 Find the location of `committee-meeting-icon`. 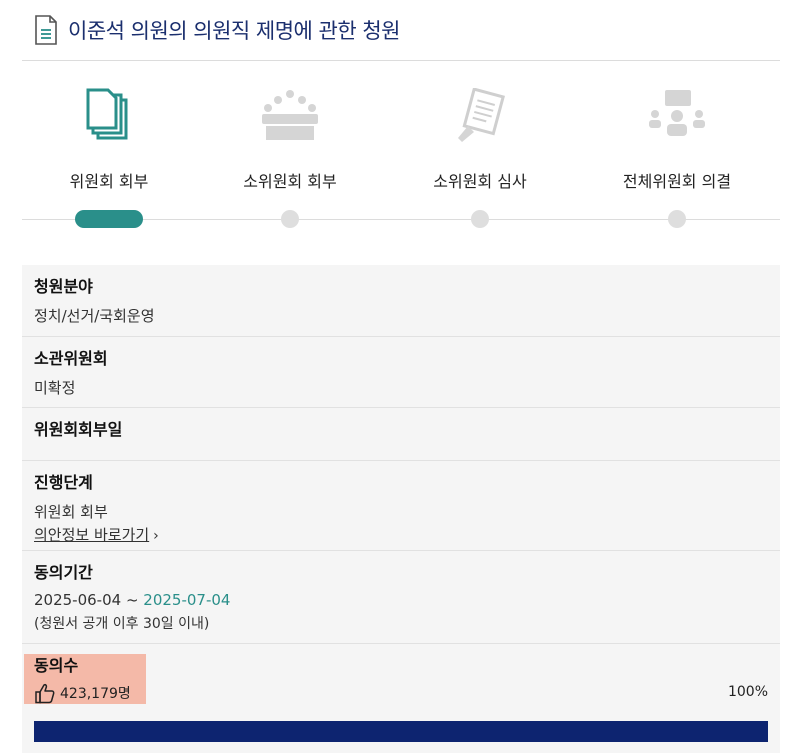

committee-meeting-icon is located at coordinates (290, 115).